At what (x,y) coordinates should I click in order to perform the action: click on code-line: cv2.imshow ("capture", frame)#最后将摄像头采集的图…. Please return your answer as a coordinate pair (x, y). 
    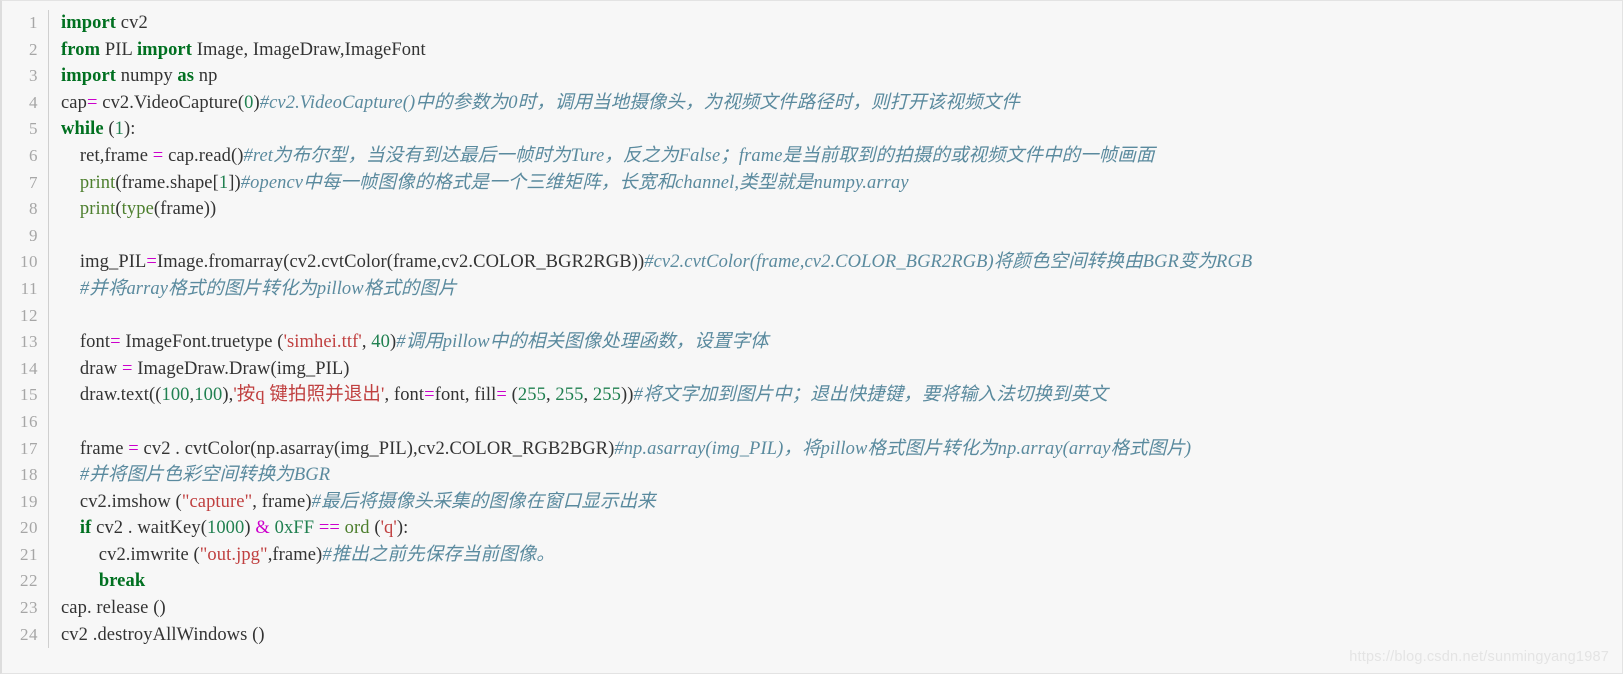
    Looking at the image, I should click on (841, 502).